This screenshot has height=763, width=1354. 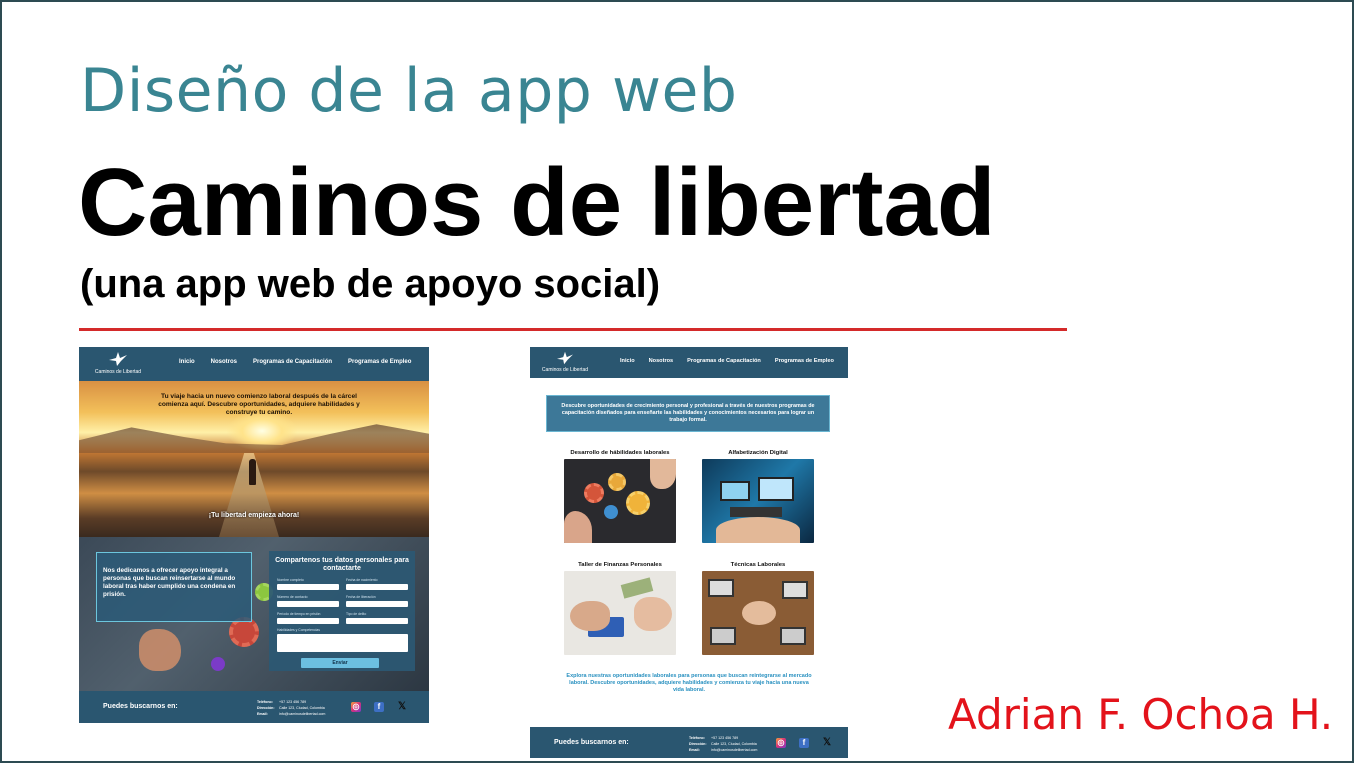 I want to click on field-label: Fecha de liberación, so click(x=361, y=597).